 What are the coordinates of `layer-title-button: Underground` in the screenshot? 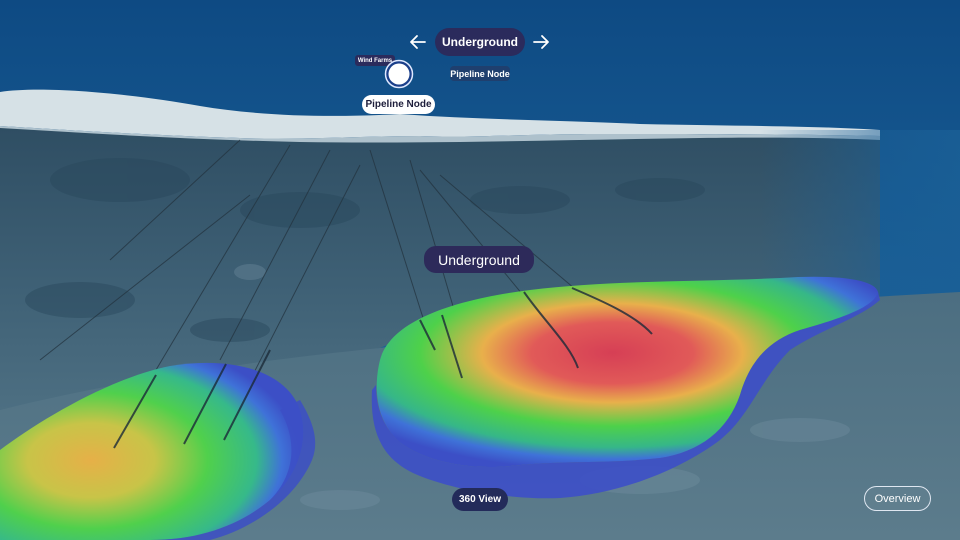 It's located at (480, 42).